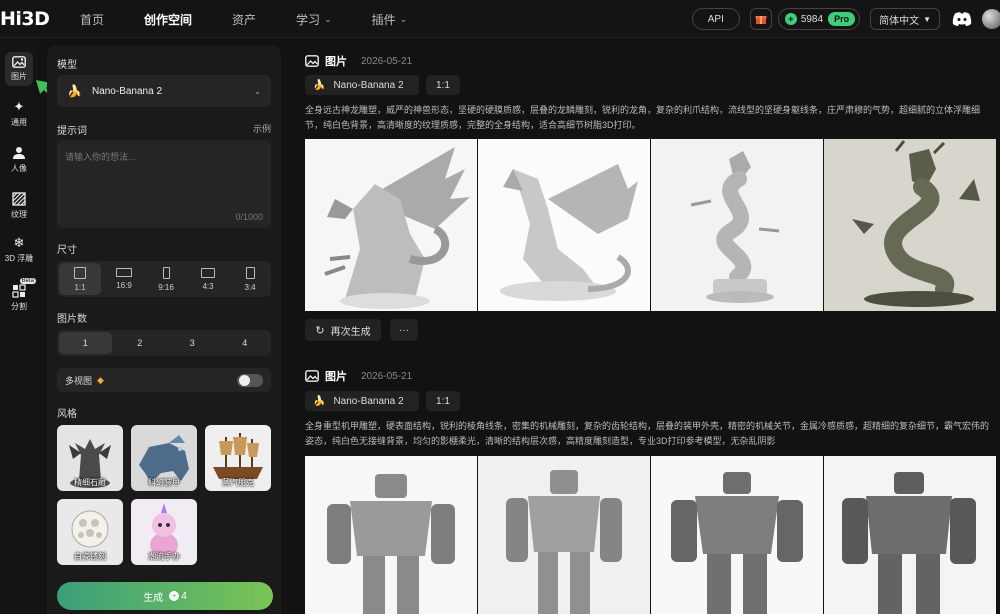 The image size is (1000, 614). I want to click on prompt-box: 0/1000, so click(164, 184).